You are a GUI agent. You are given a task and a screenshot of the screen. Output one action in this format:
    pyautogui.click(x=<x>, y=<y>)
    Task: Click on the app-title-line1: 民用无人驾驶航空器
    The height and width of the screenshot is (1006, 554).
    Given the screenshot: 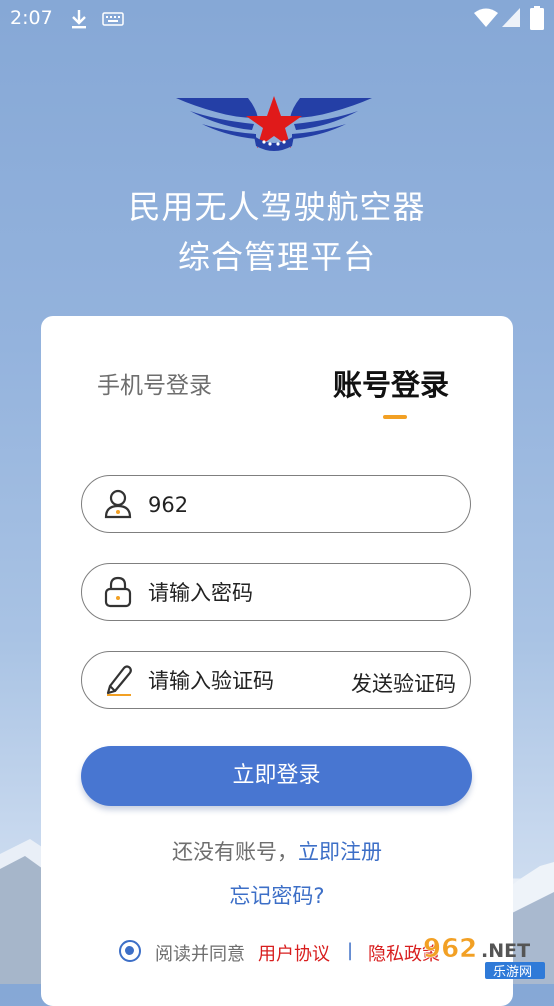 What is the action you would take?
    pyautogui.click(x=277, y=207)
    